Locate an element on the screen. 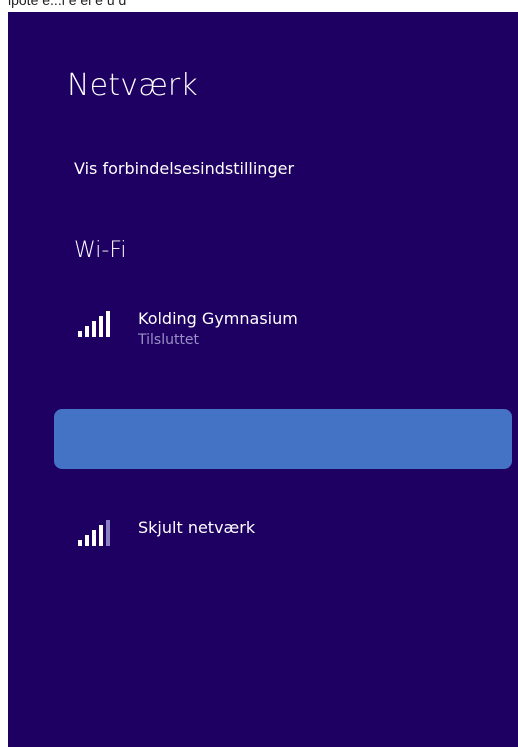 This screenshot has height=747, width=518. panel-title: Netværk is located at coordinates (132, 85).